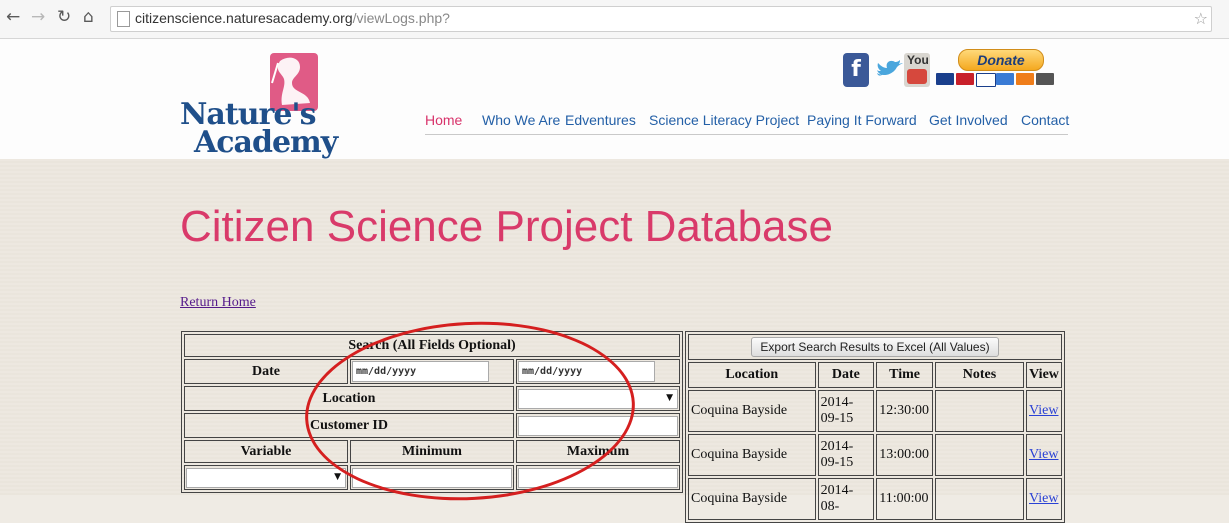 The height and width of the screenshot is (523, 1229). What do you see at coordinates (862, 120) in the screenshot?
I see `nav-paying-it-forward: Paying It Forward` at bounding box center [862, 120].